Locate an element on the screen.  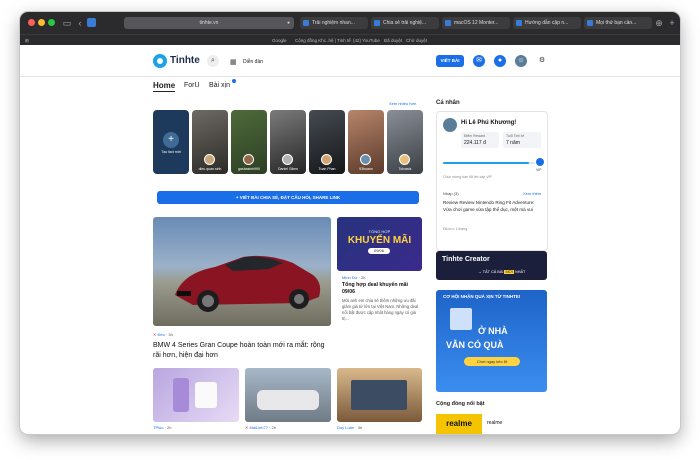
bookmarks-icon: ⊞ is located at coordinates (27, 40).